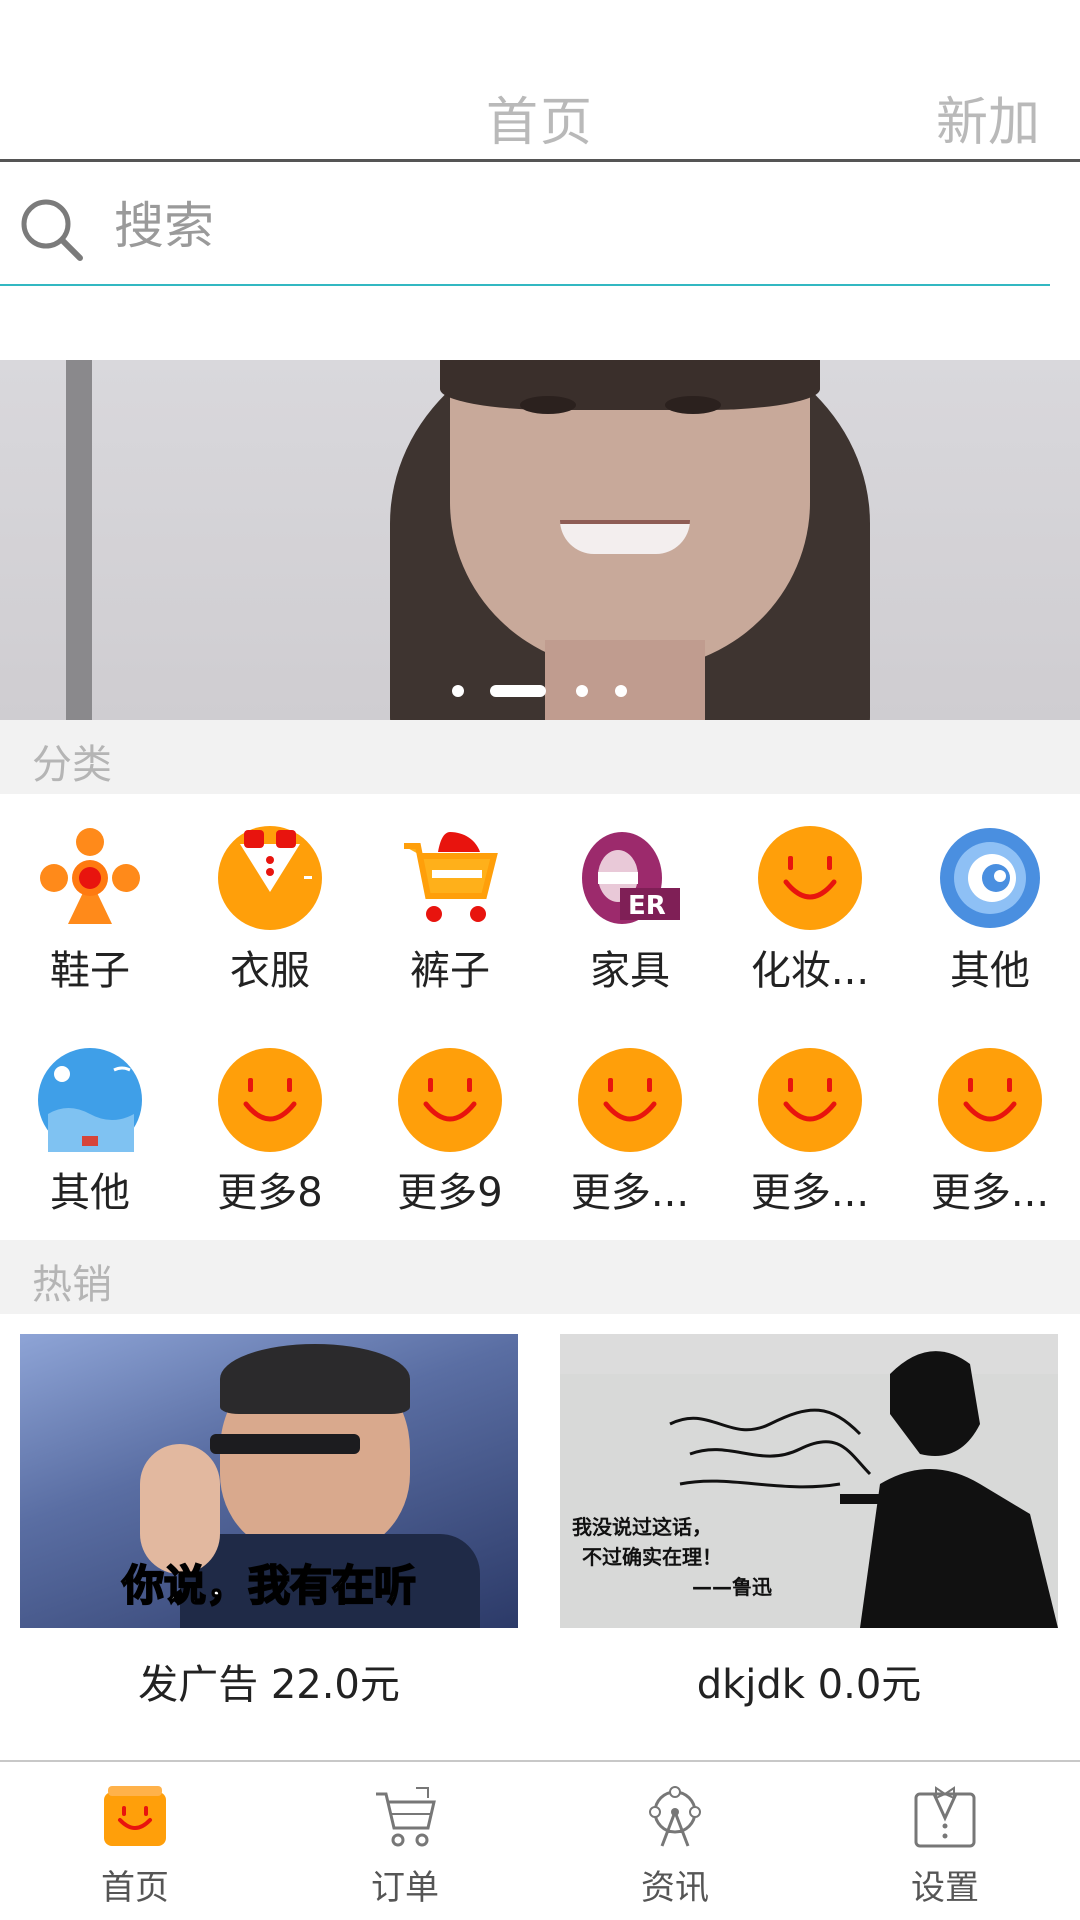 Image resolution: width=1080 pixels, height=1920 pixels. What do you see at coordinates (652, 1557) in the screenshot?
I see `product-image-text-line: 不过确实在理！` at bounding box center [652, 1557].